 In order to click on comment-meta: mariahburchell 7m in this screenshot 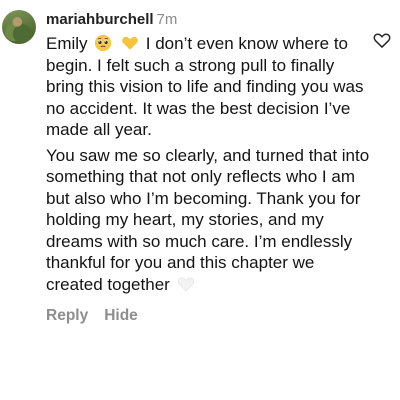, I will do `click(208, 20)`.